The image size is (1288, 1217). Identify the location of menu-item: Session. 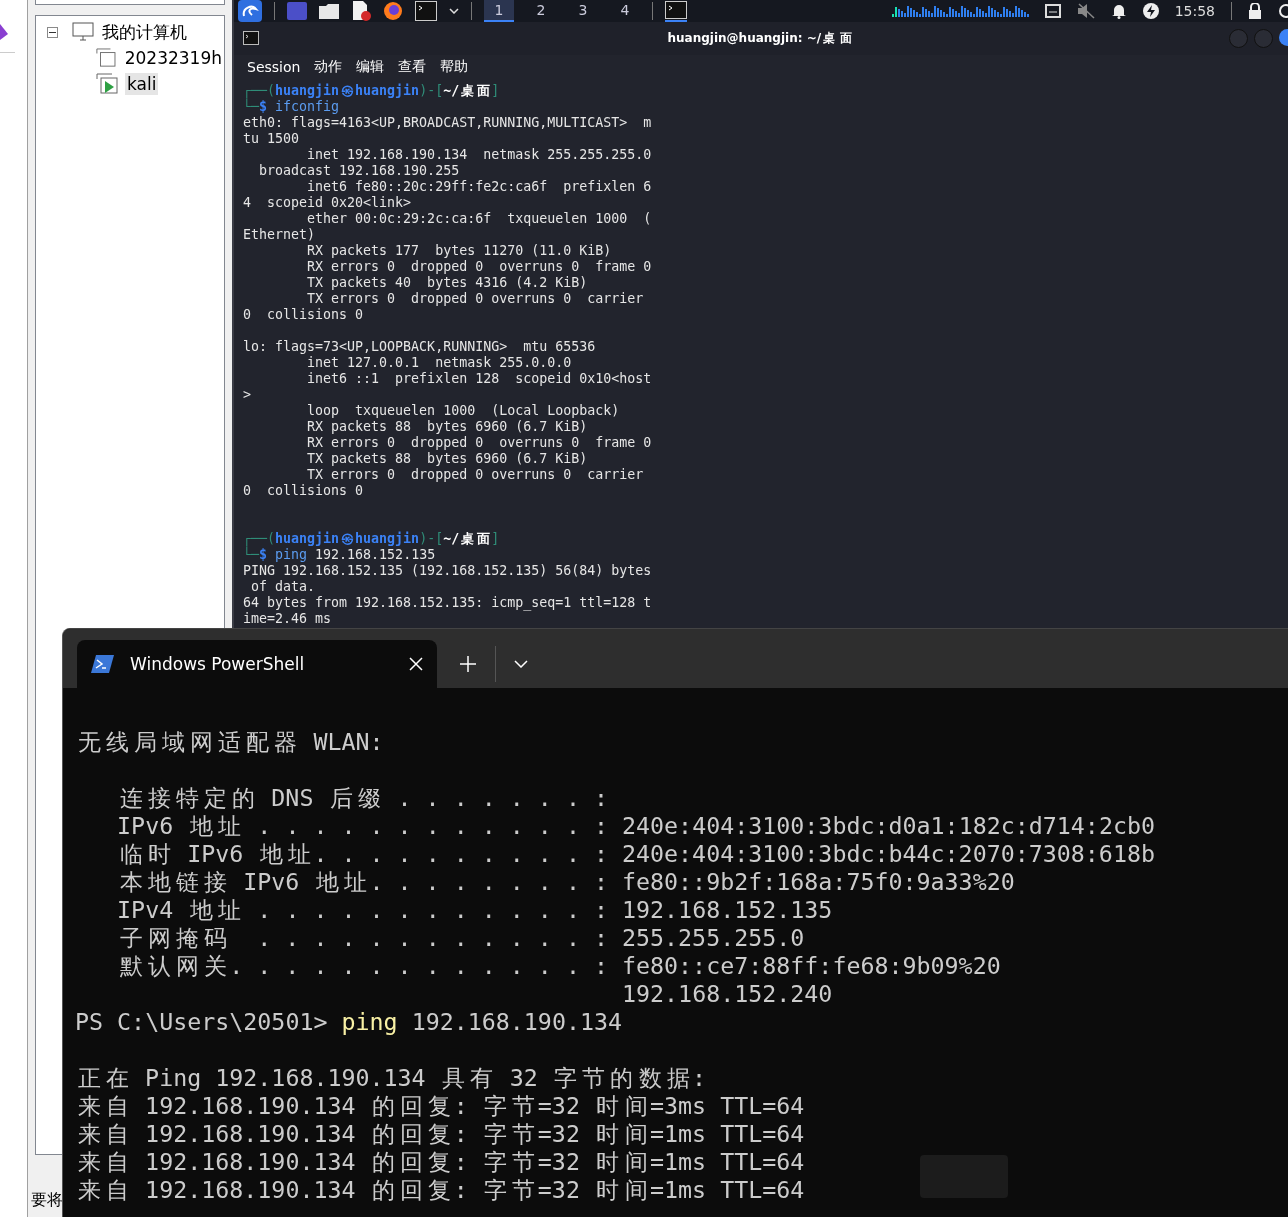
(274, 66).